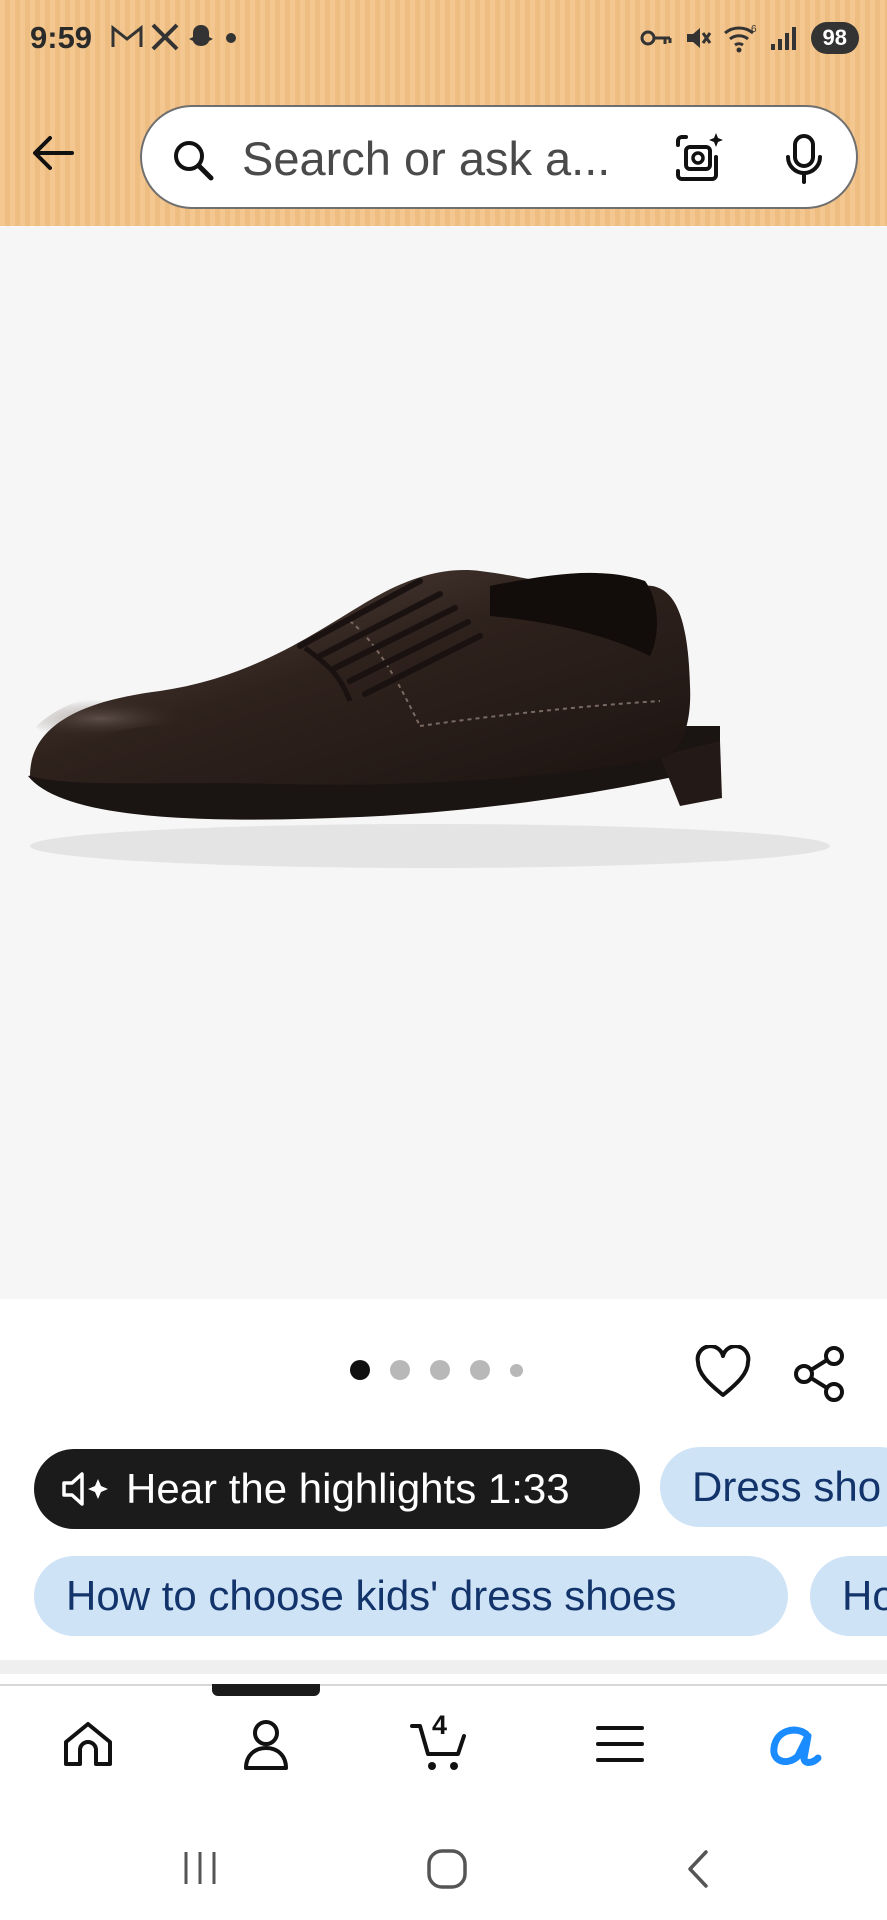 Image resolution: width=887 pixels, height=1920 pixels. What do you see at coordinates (348, 1488) in the screenshot?
I see `hear-highlights-label: Hear the highlights 1:33` at bounding box center [348, 1488].